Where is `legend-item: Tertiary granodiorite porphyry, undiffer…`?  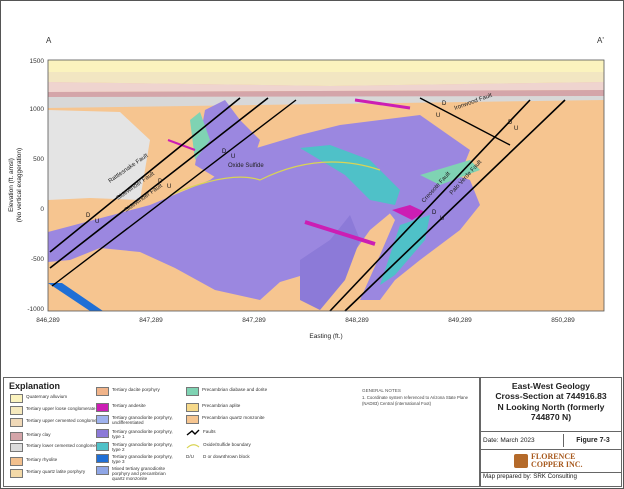 legend-item: Tertiary granodiorite porphyry, undiffer… is located at coordinates (136, 420).